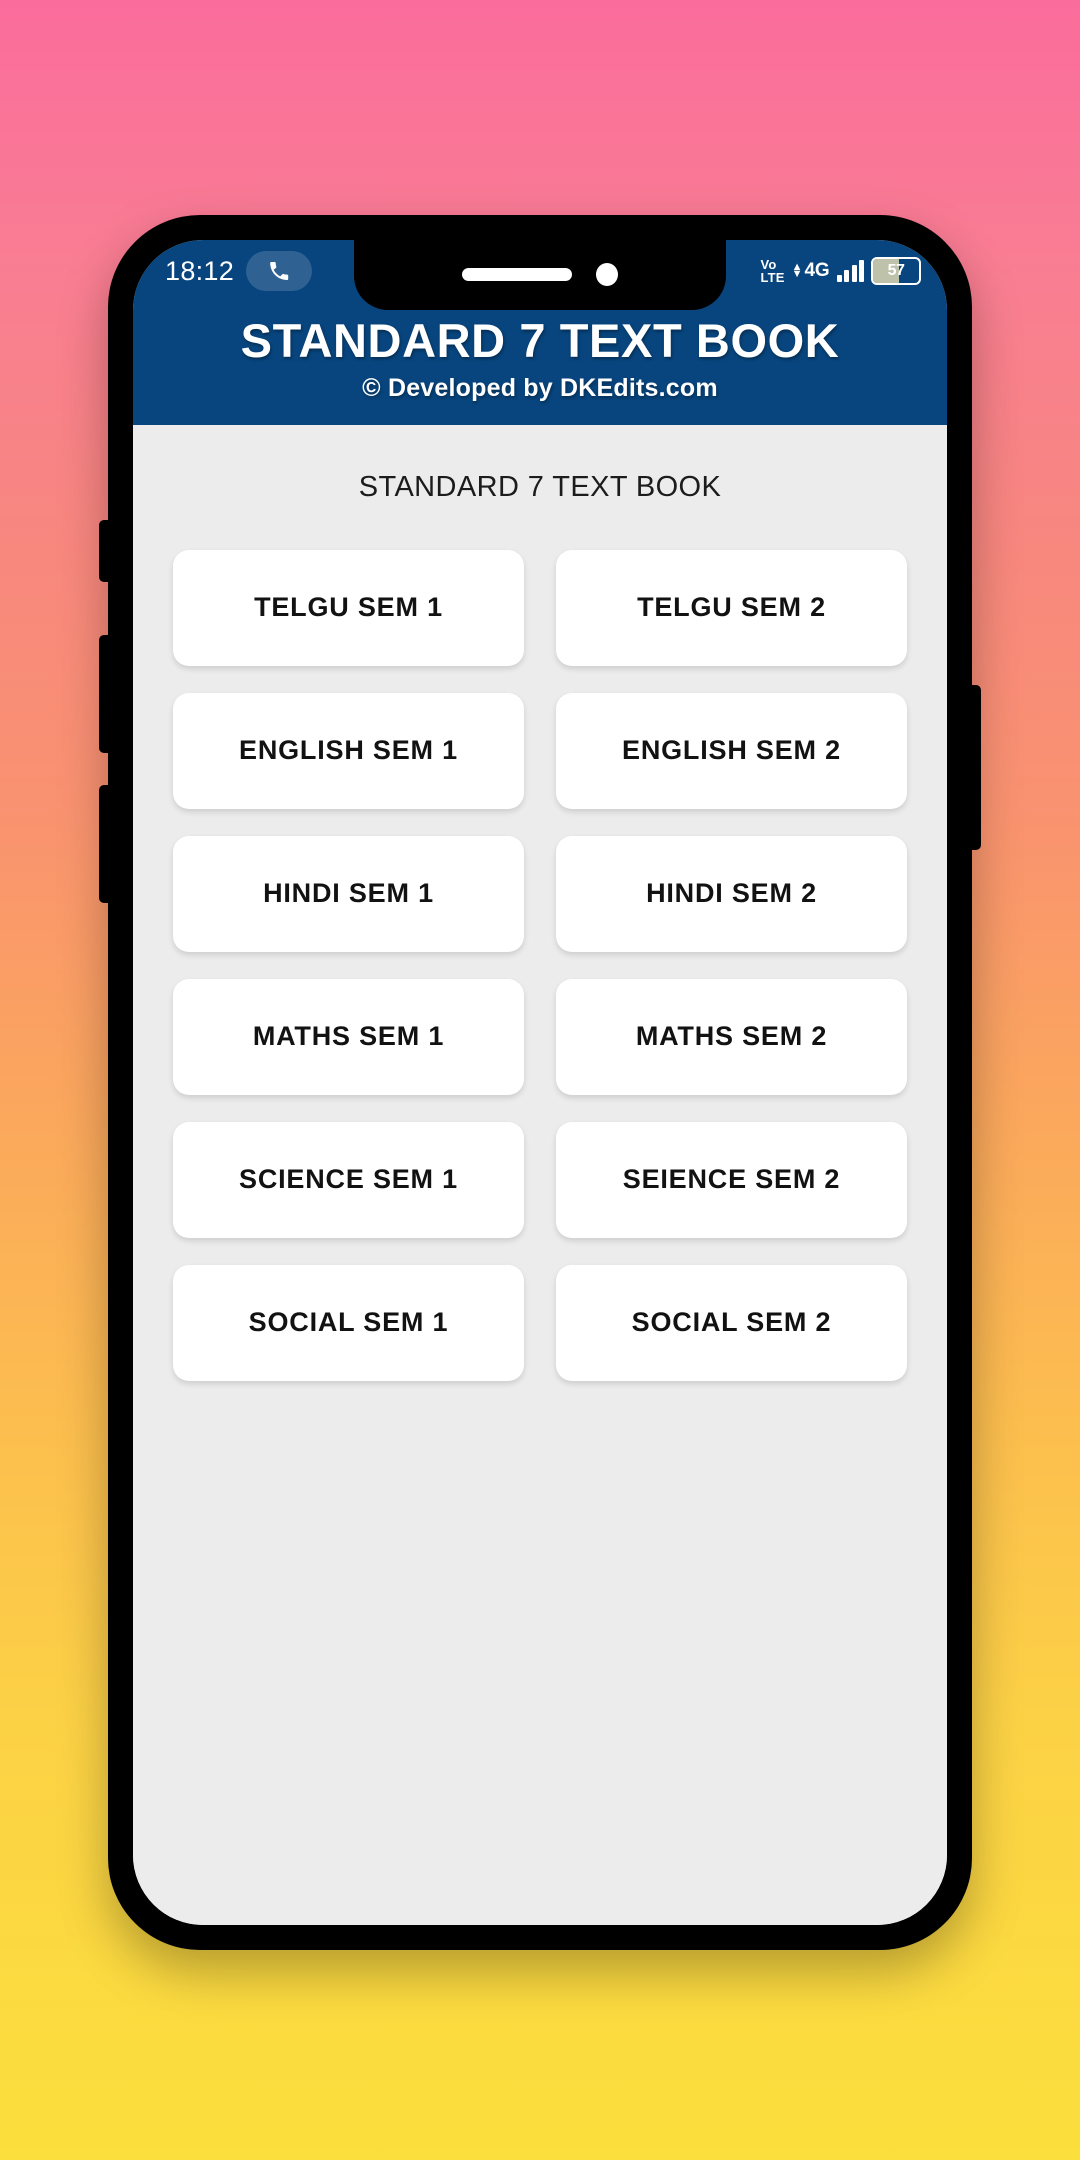 The image size is (1080, 2160). I want to click on volte-top-text: Vo, so click(768, 264).